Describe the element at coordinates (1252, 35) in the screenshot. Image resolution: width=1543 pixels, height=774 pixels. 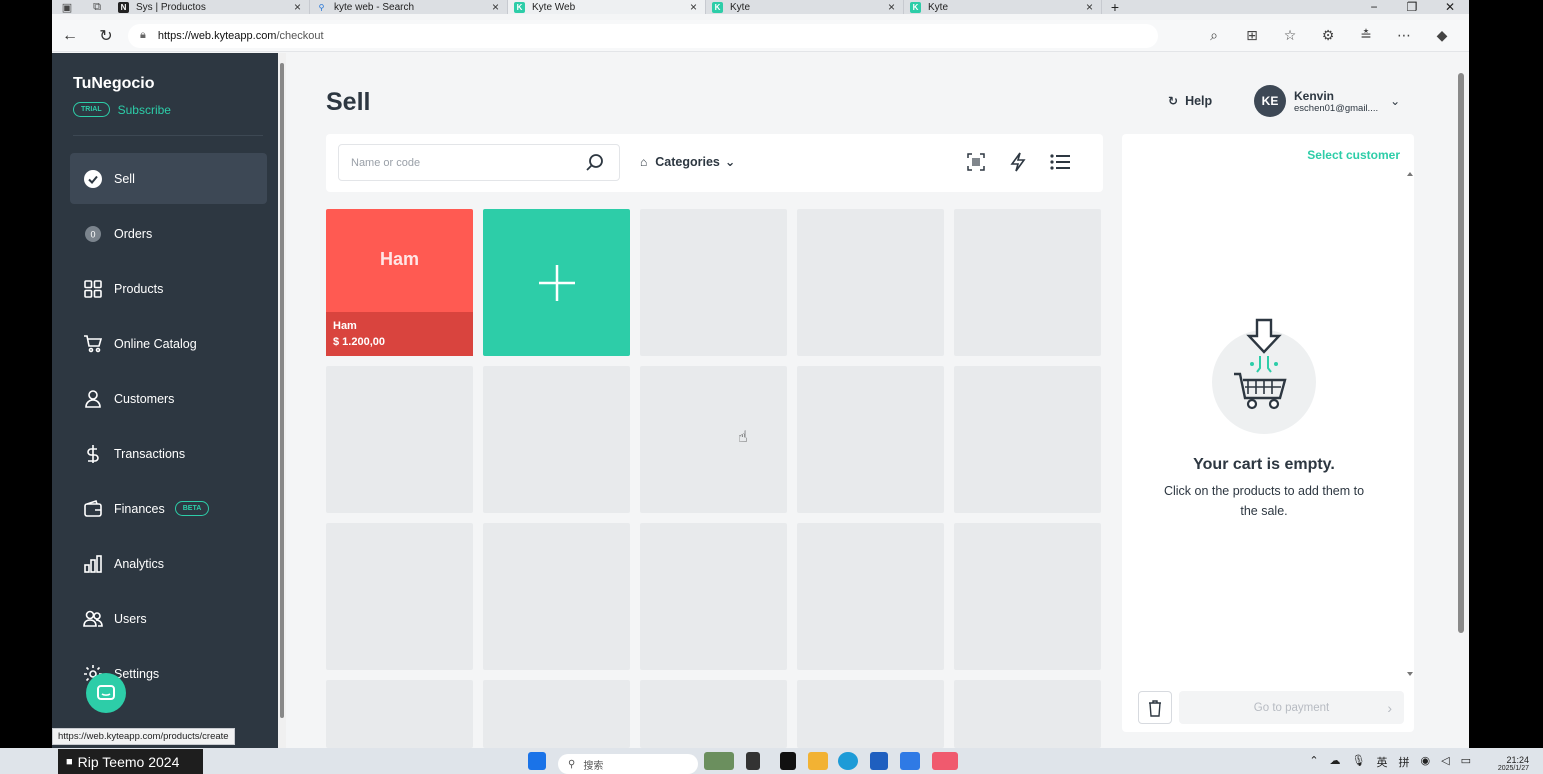
I see `app-available-icon: ⊞` at that location.